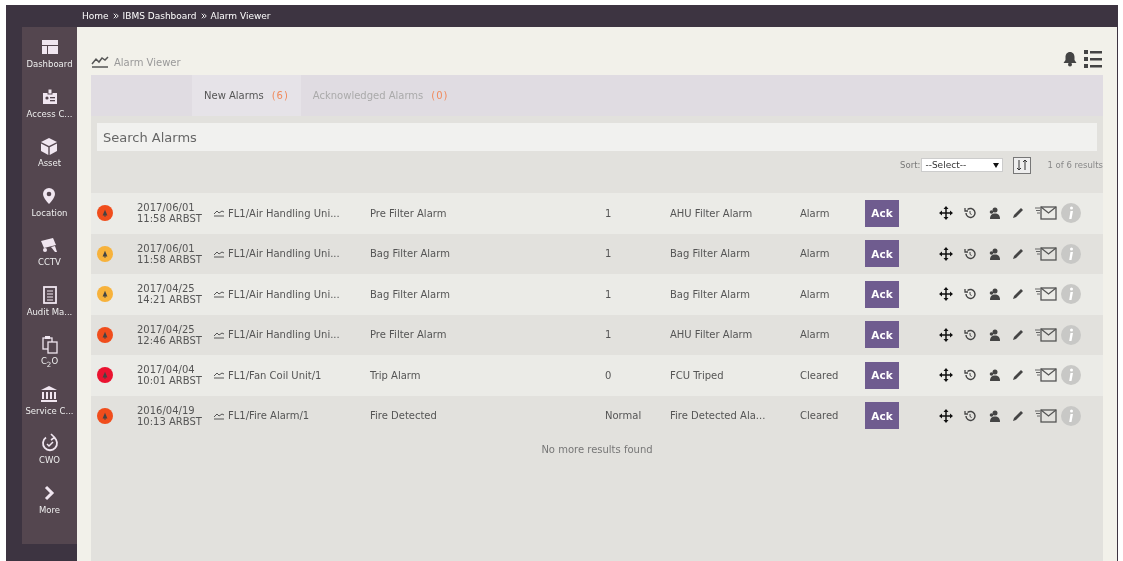  Describe the element at coordinates (269, 416) in the screenshot. I see `point-link: FL1/Fire Alarm/1` at that location.